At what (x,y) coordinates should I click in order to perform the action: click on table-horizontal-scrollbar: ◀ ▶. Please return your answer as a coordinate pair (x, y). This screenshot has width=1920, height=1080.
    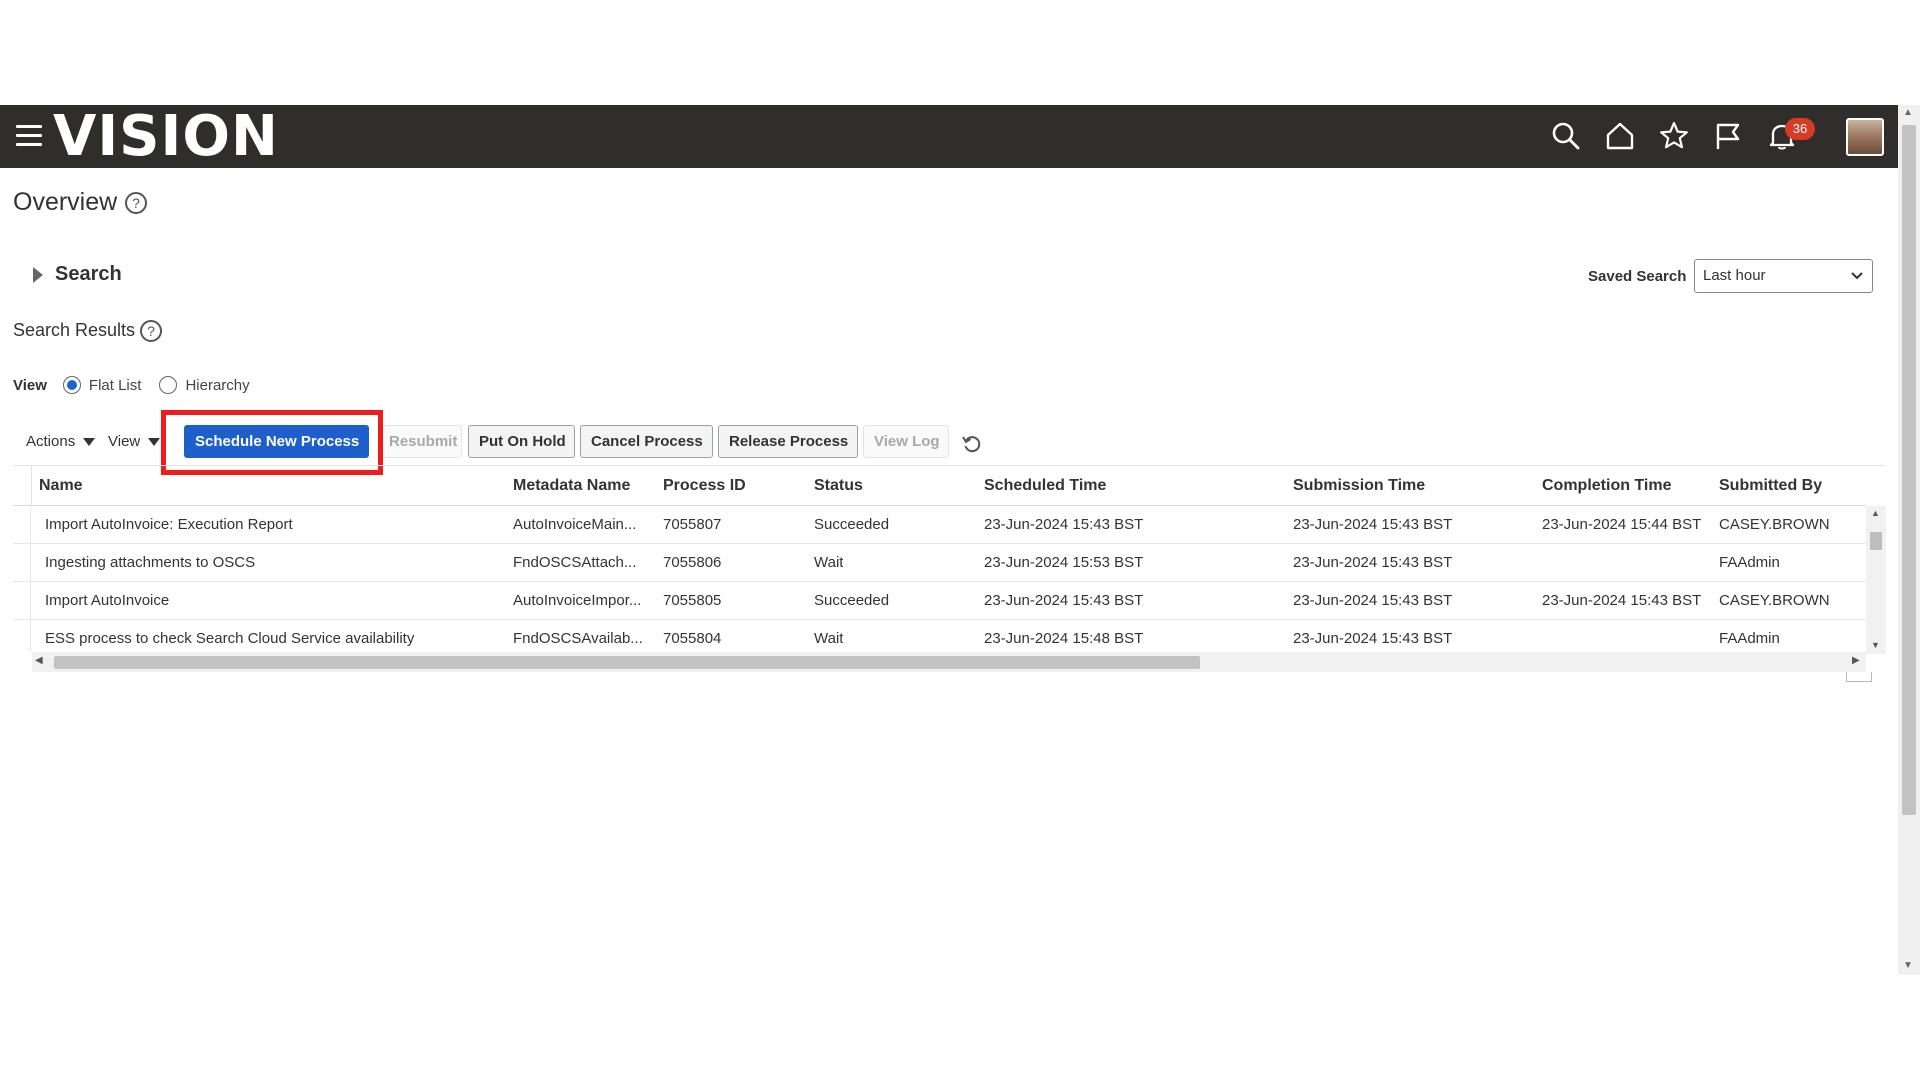
    Looking at the image, I should click on (949, 662).